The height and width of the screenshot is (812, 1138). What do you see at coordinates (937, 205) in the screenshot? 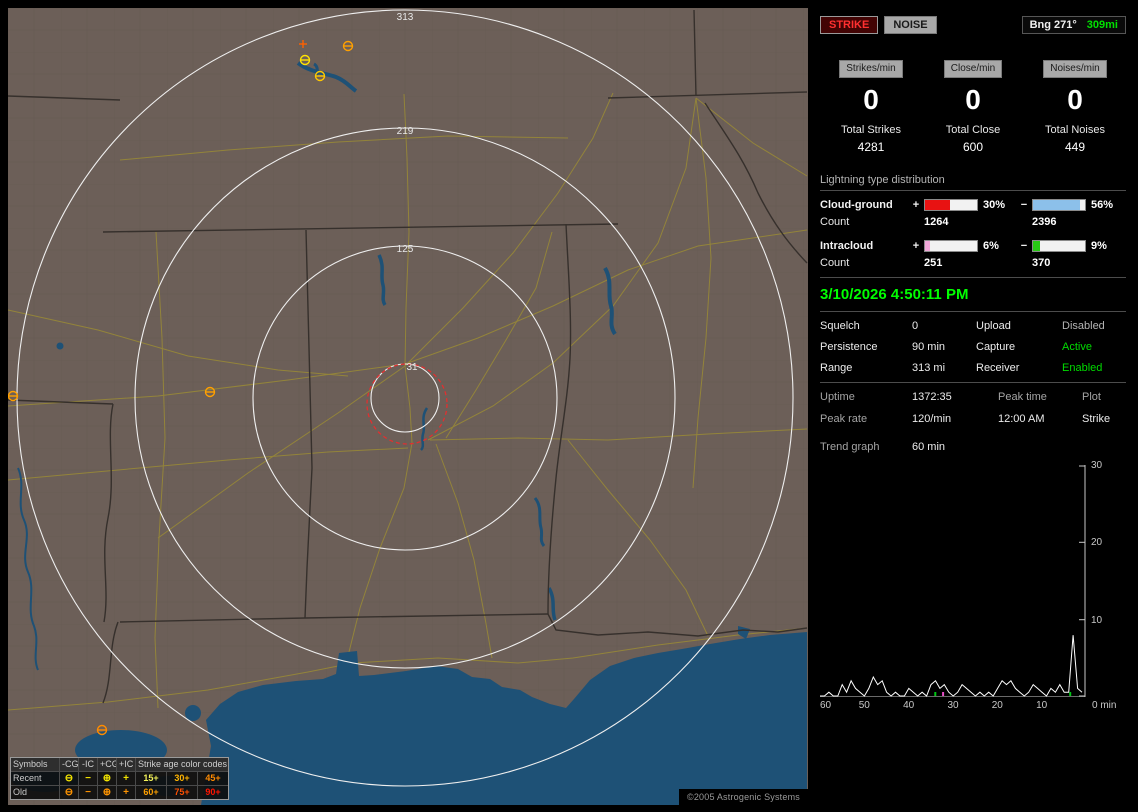
I see `cg-positive-fill` at bounding box center [937, 205].